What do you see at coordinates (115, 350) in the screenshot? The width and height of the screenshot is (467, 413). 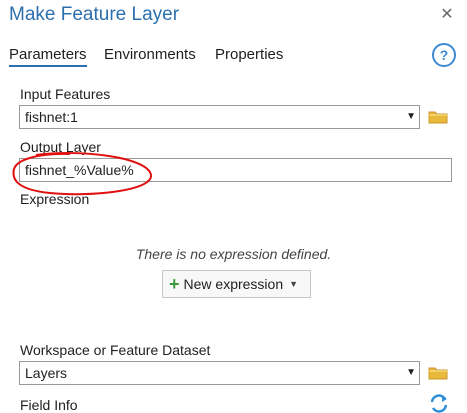 I see `workspace-label: Workspace or Feature Dataset` at bounding box center [115, 350].